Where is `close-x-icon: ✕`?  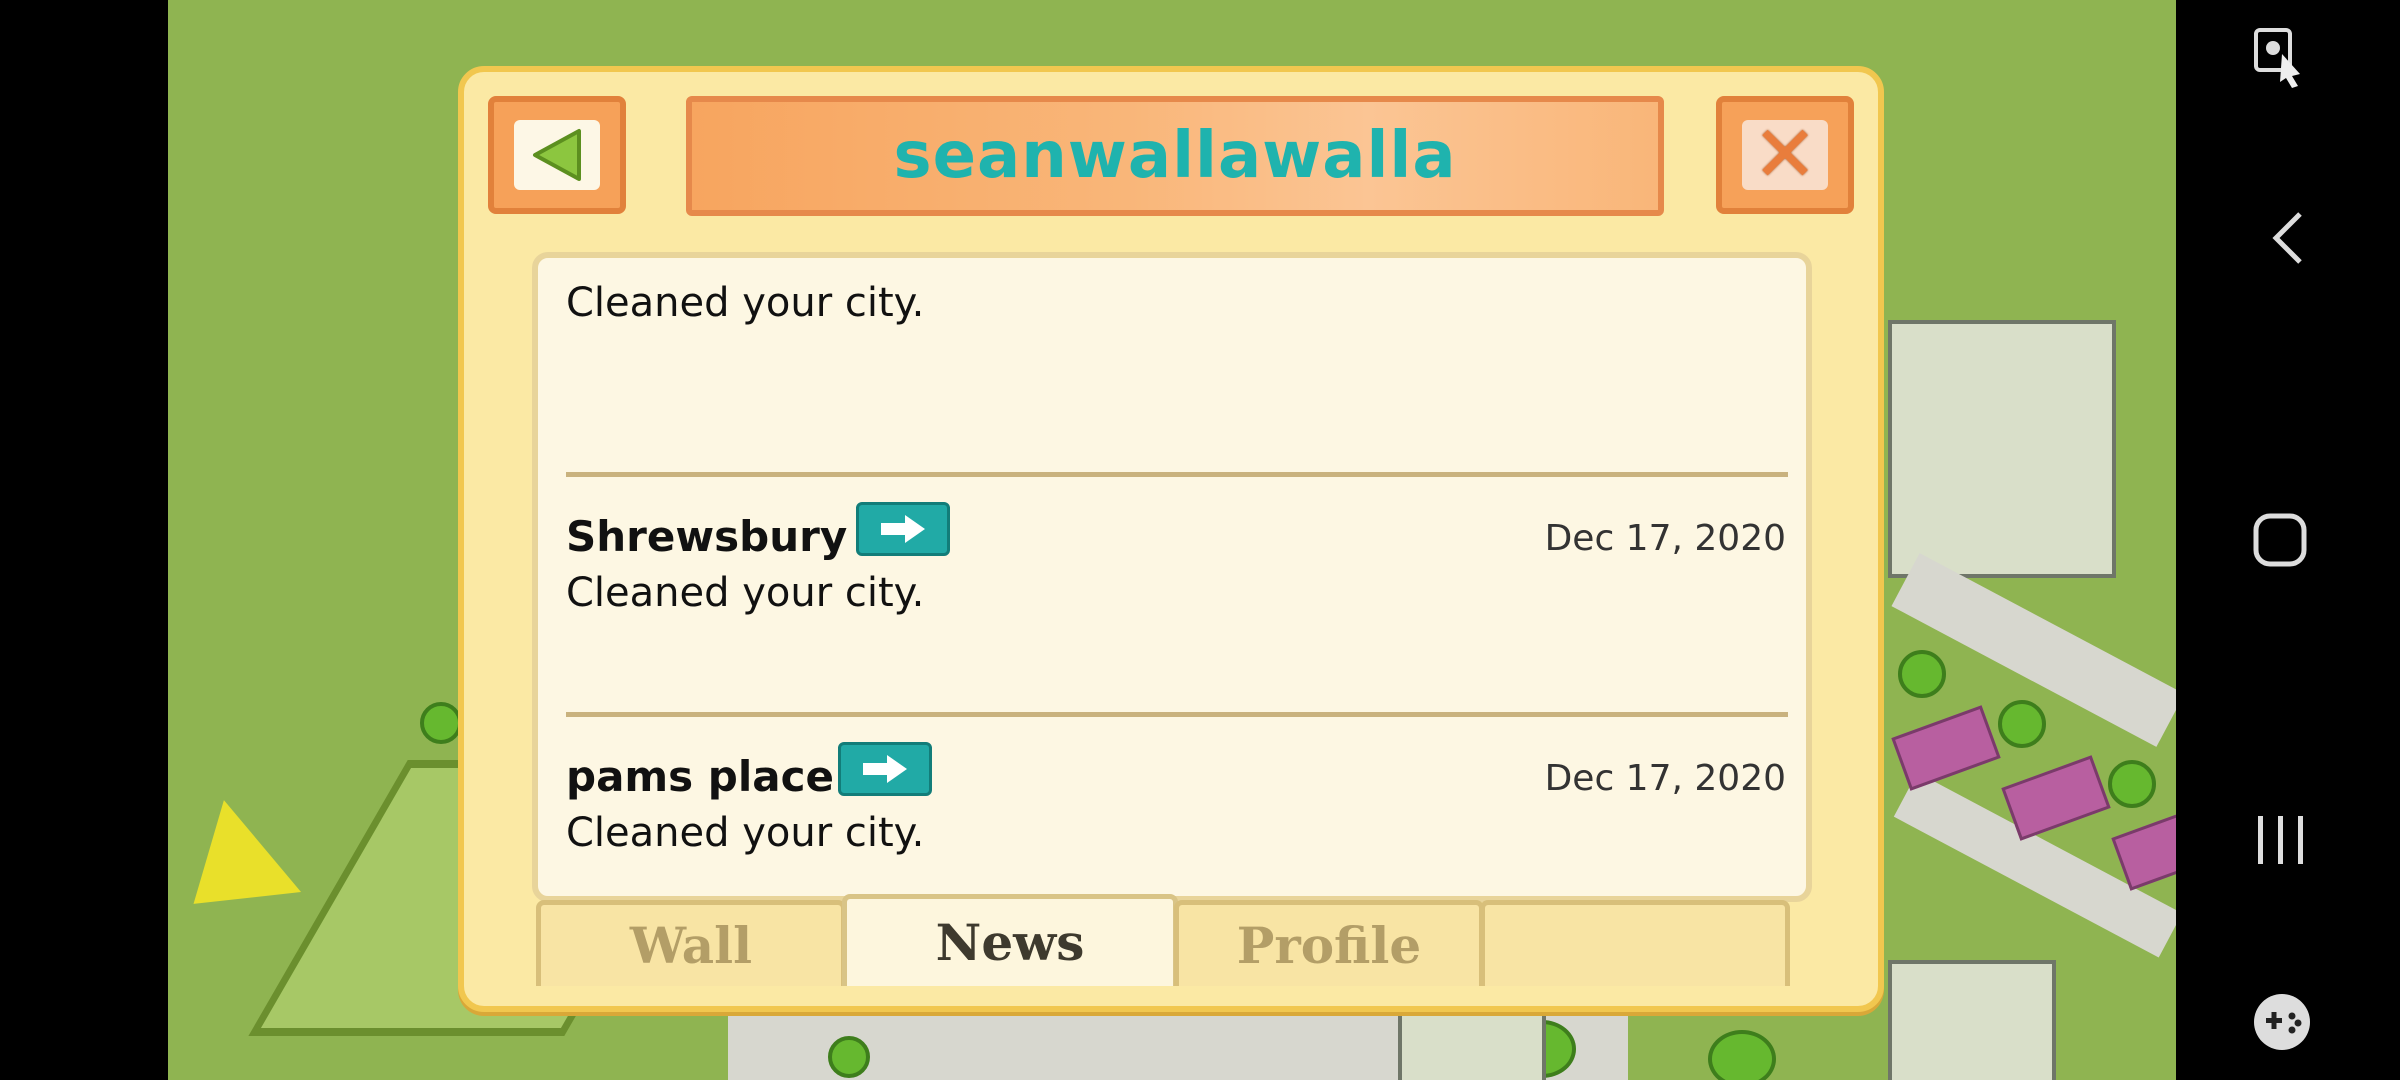 close-x-icon: ✕ is located at coordinates (1785, 155).